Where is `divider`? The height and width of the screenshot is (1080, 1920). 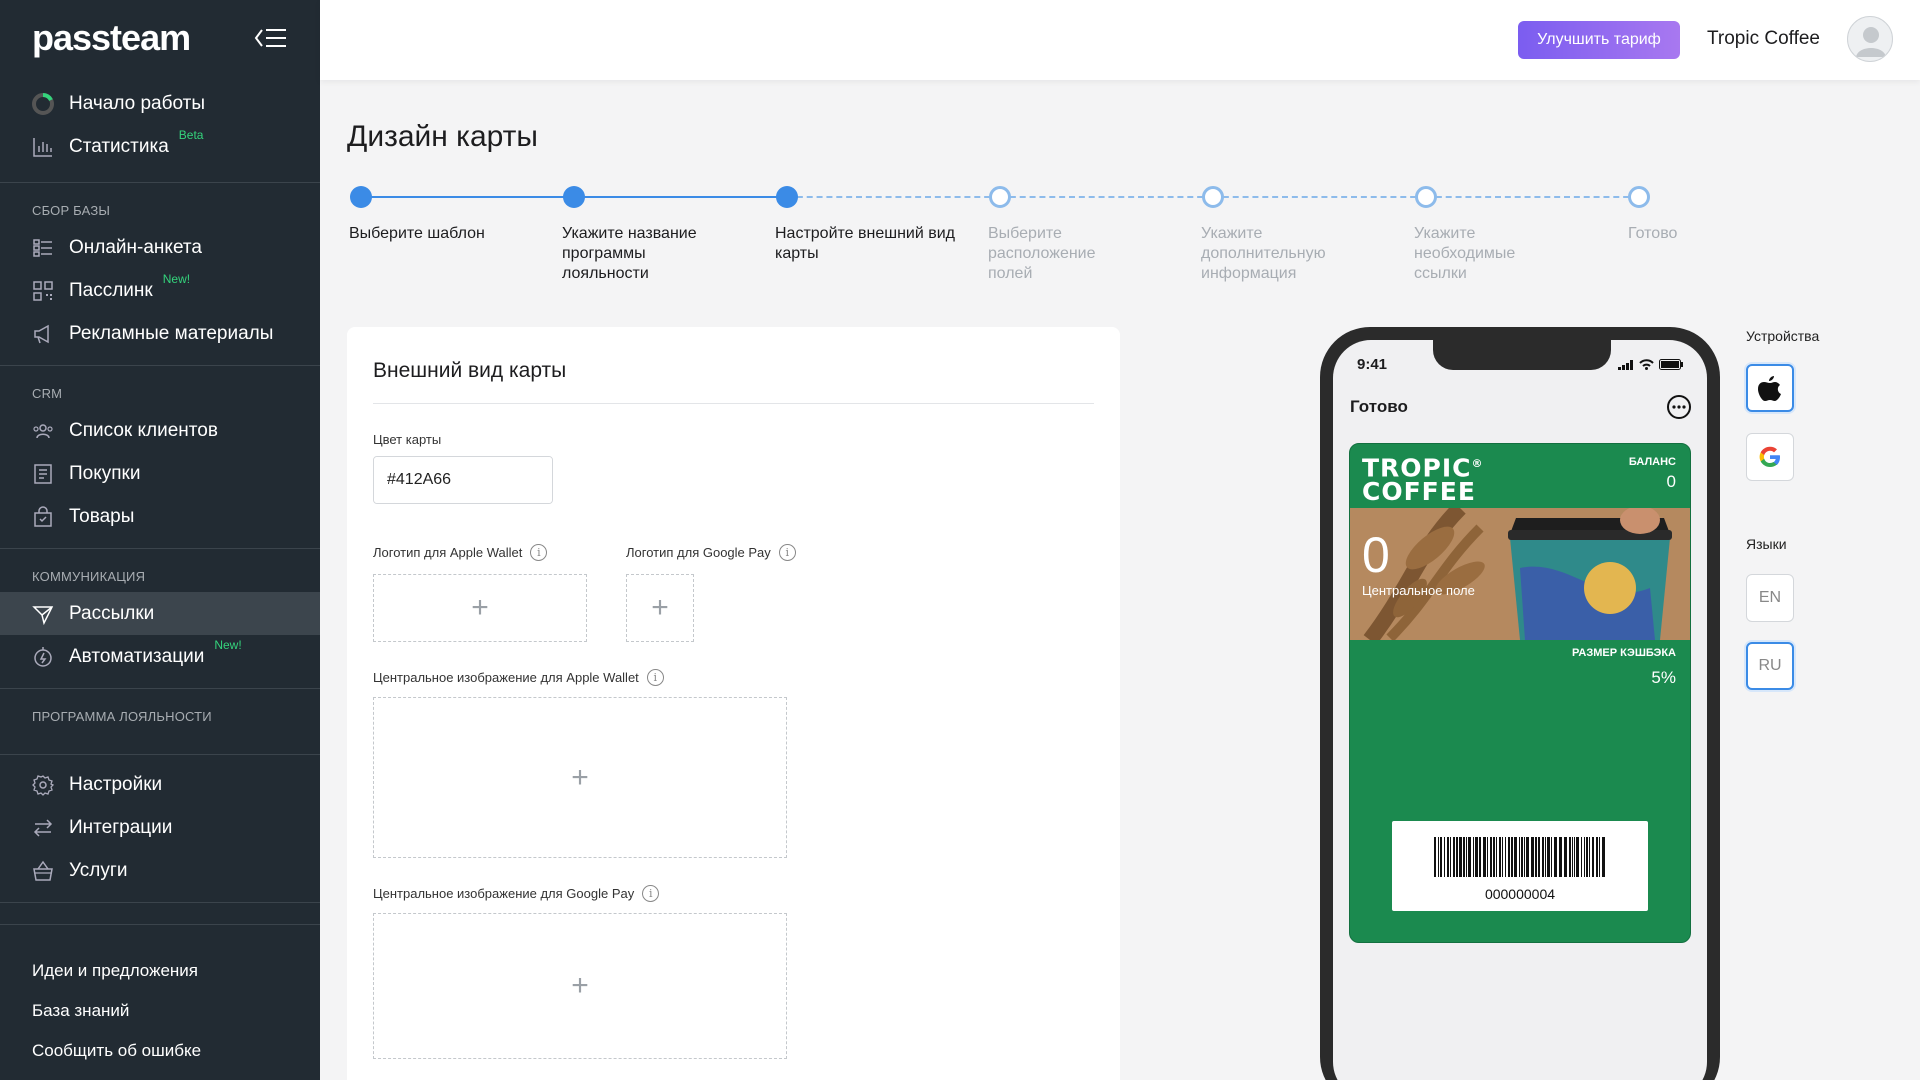 divider is located at coordinates (733, 403).